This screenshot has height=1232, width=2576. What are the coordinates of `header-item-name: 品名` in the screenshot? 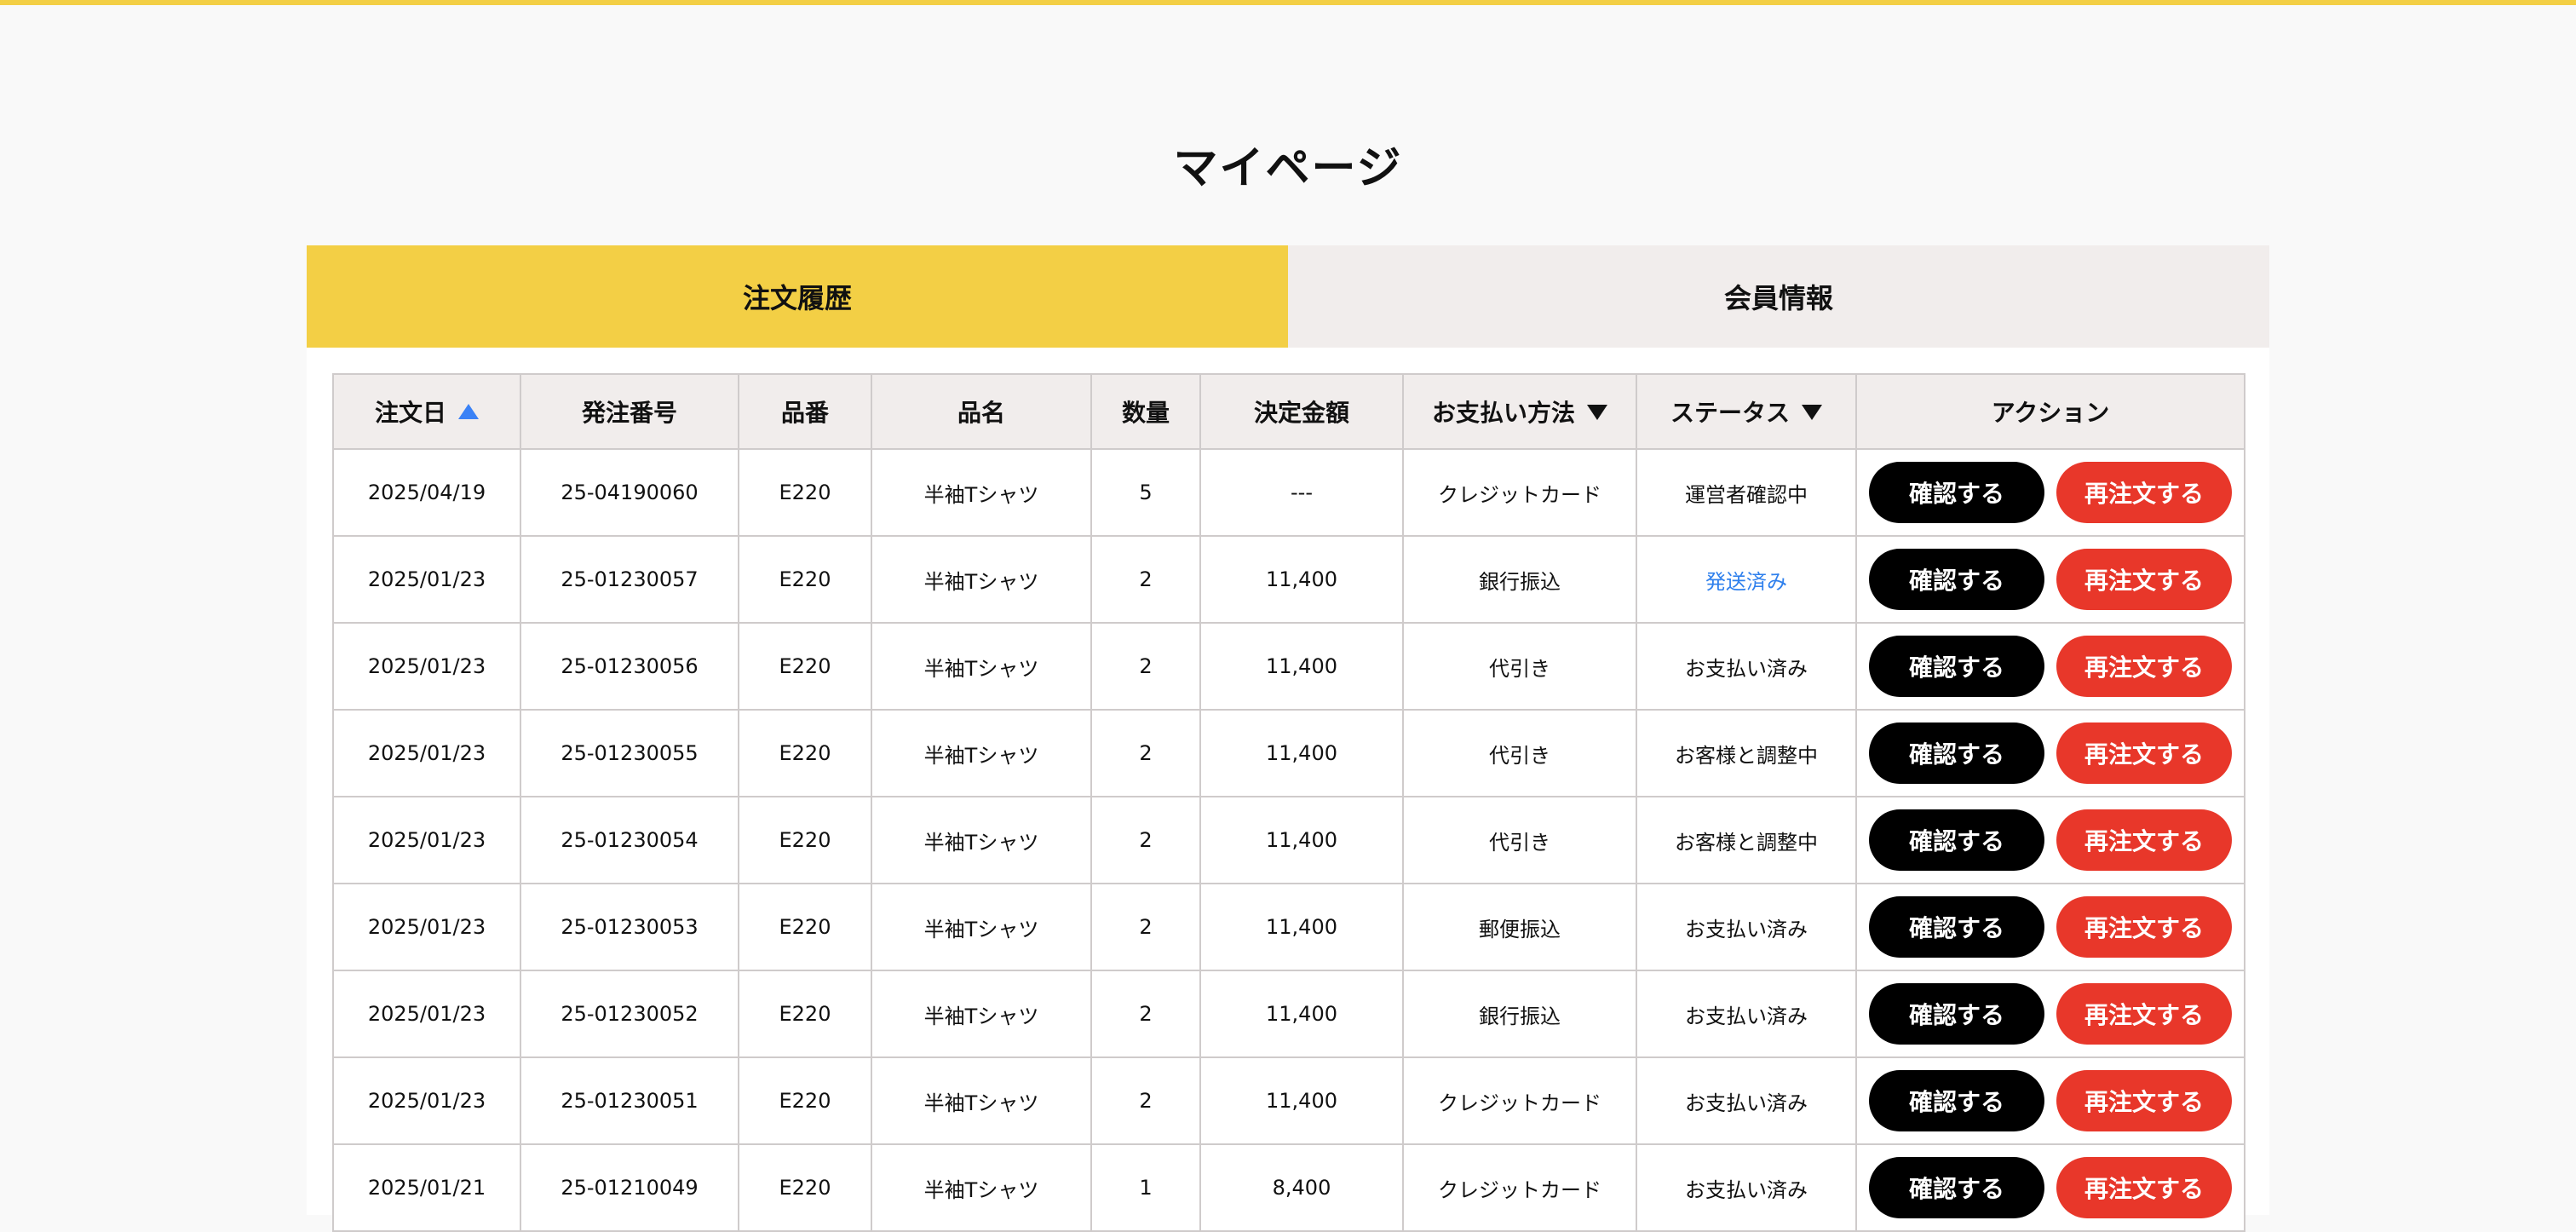 It's located at (982, 411).